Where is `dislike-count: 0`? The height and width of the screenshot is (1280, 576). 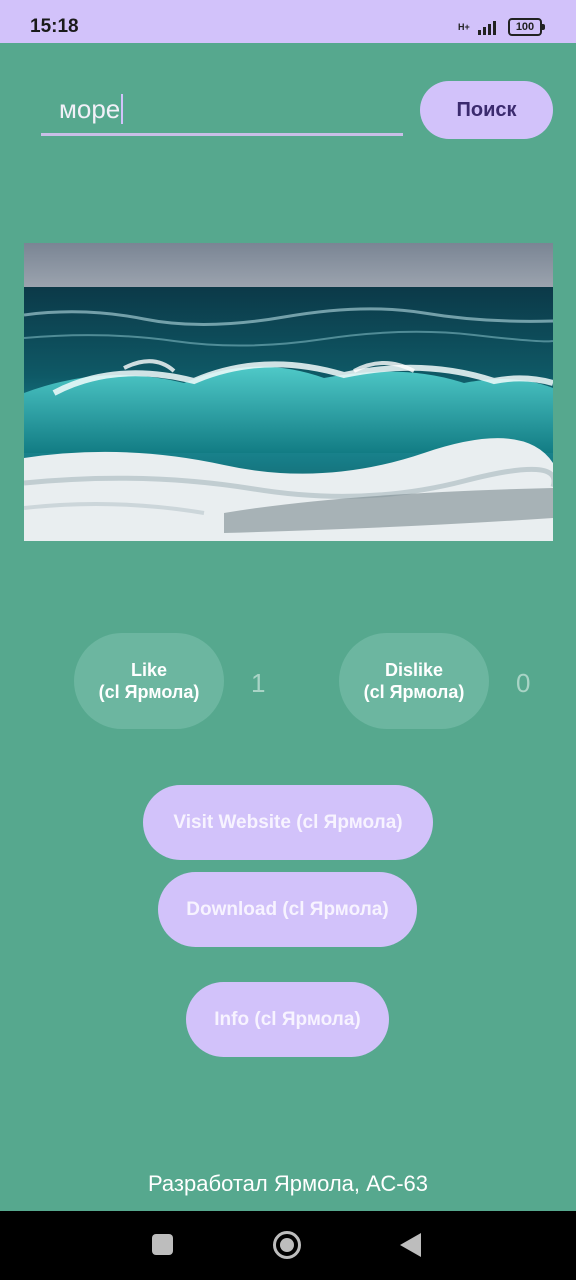 dislike-count: 0 is located at coordinates (523, 683).